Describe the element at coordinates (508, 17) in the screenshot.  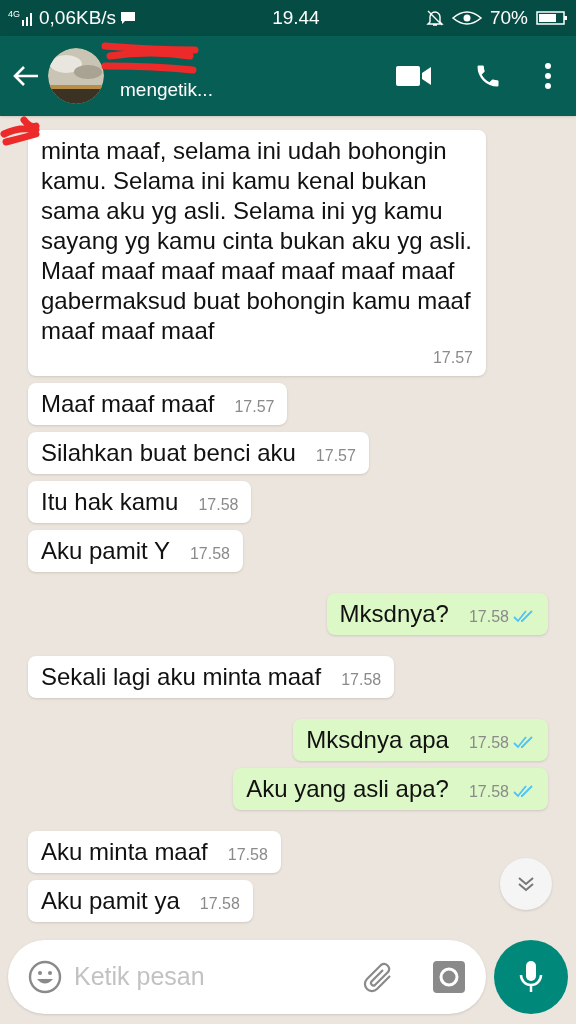
I see `battery-percent: 70%` at that location.